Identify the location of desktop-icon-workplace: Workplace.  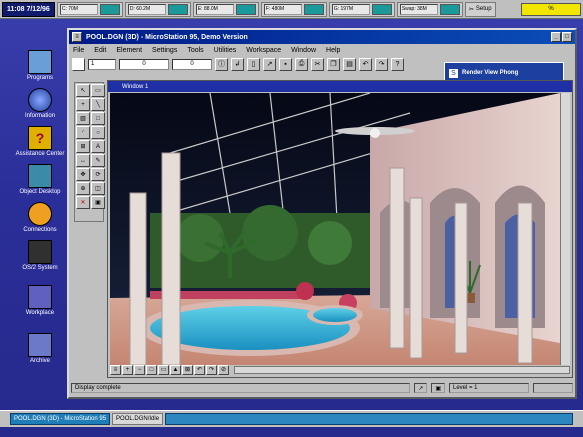
(40, 300).